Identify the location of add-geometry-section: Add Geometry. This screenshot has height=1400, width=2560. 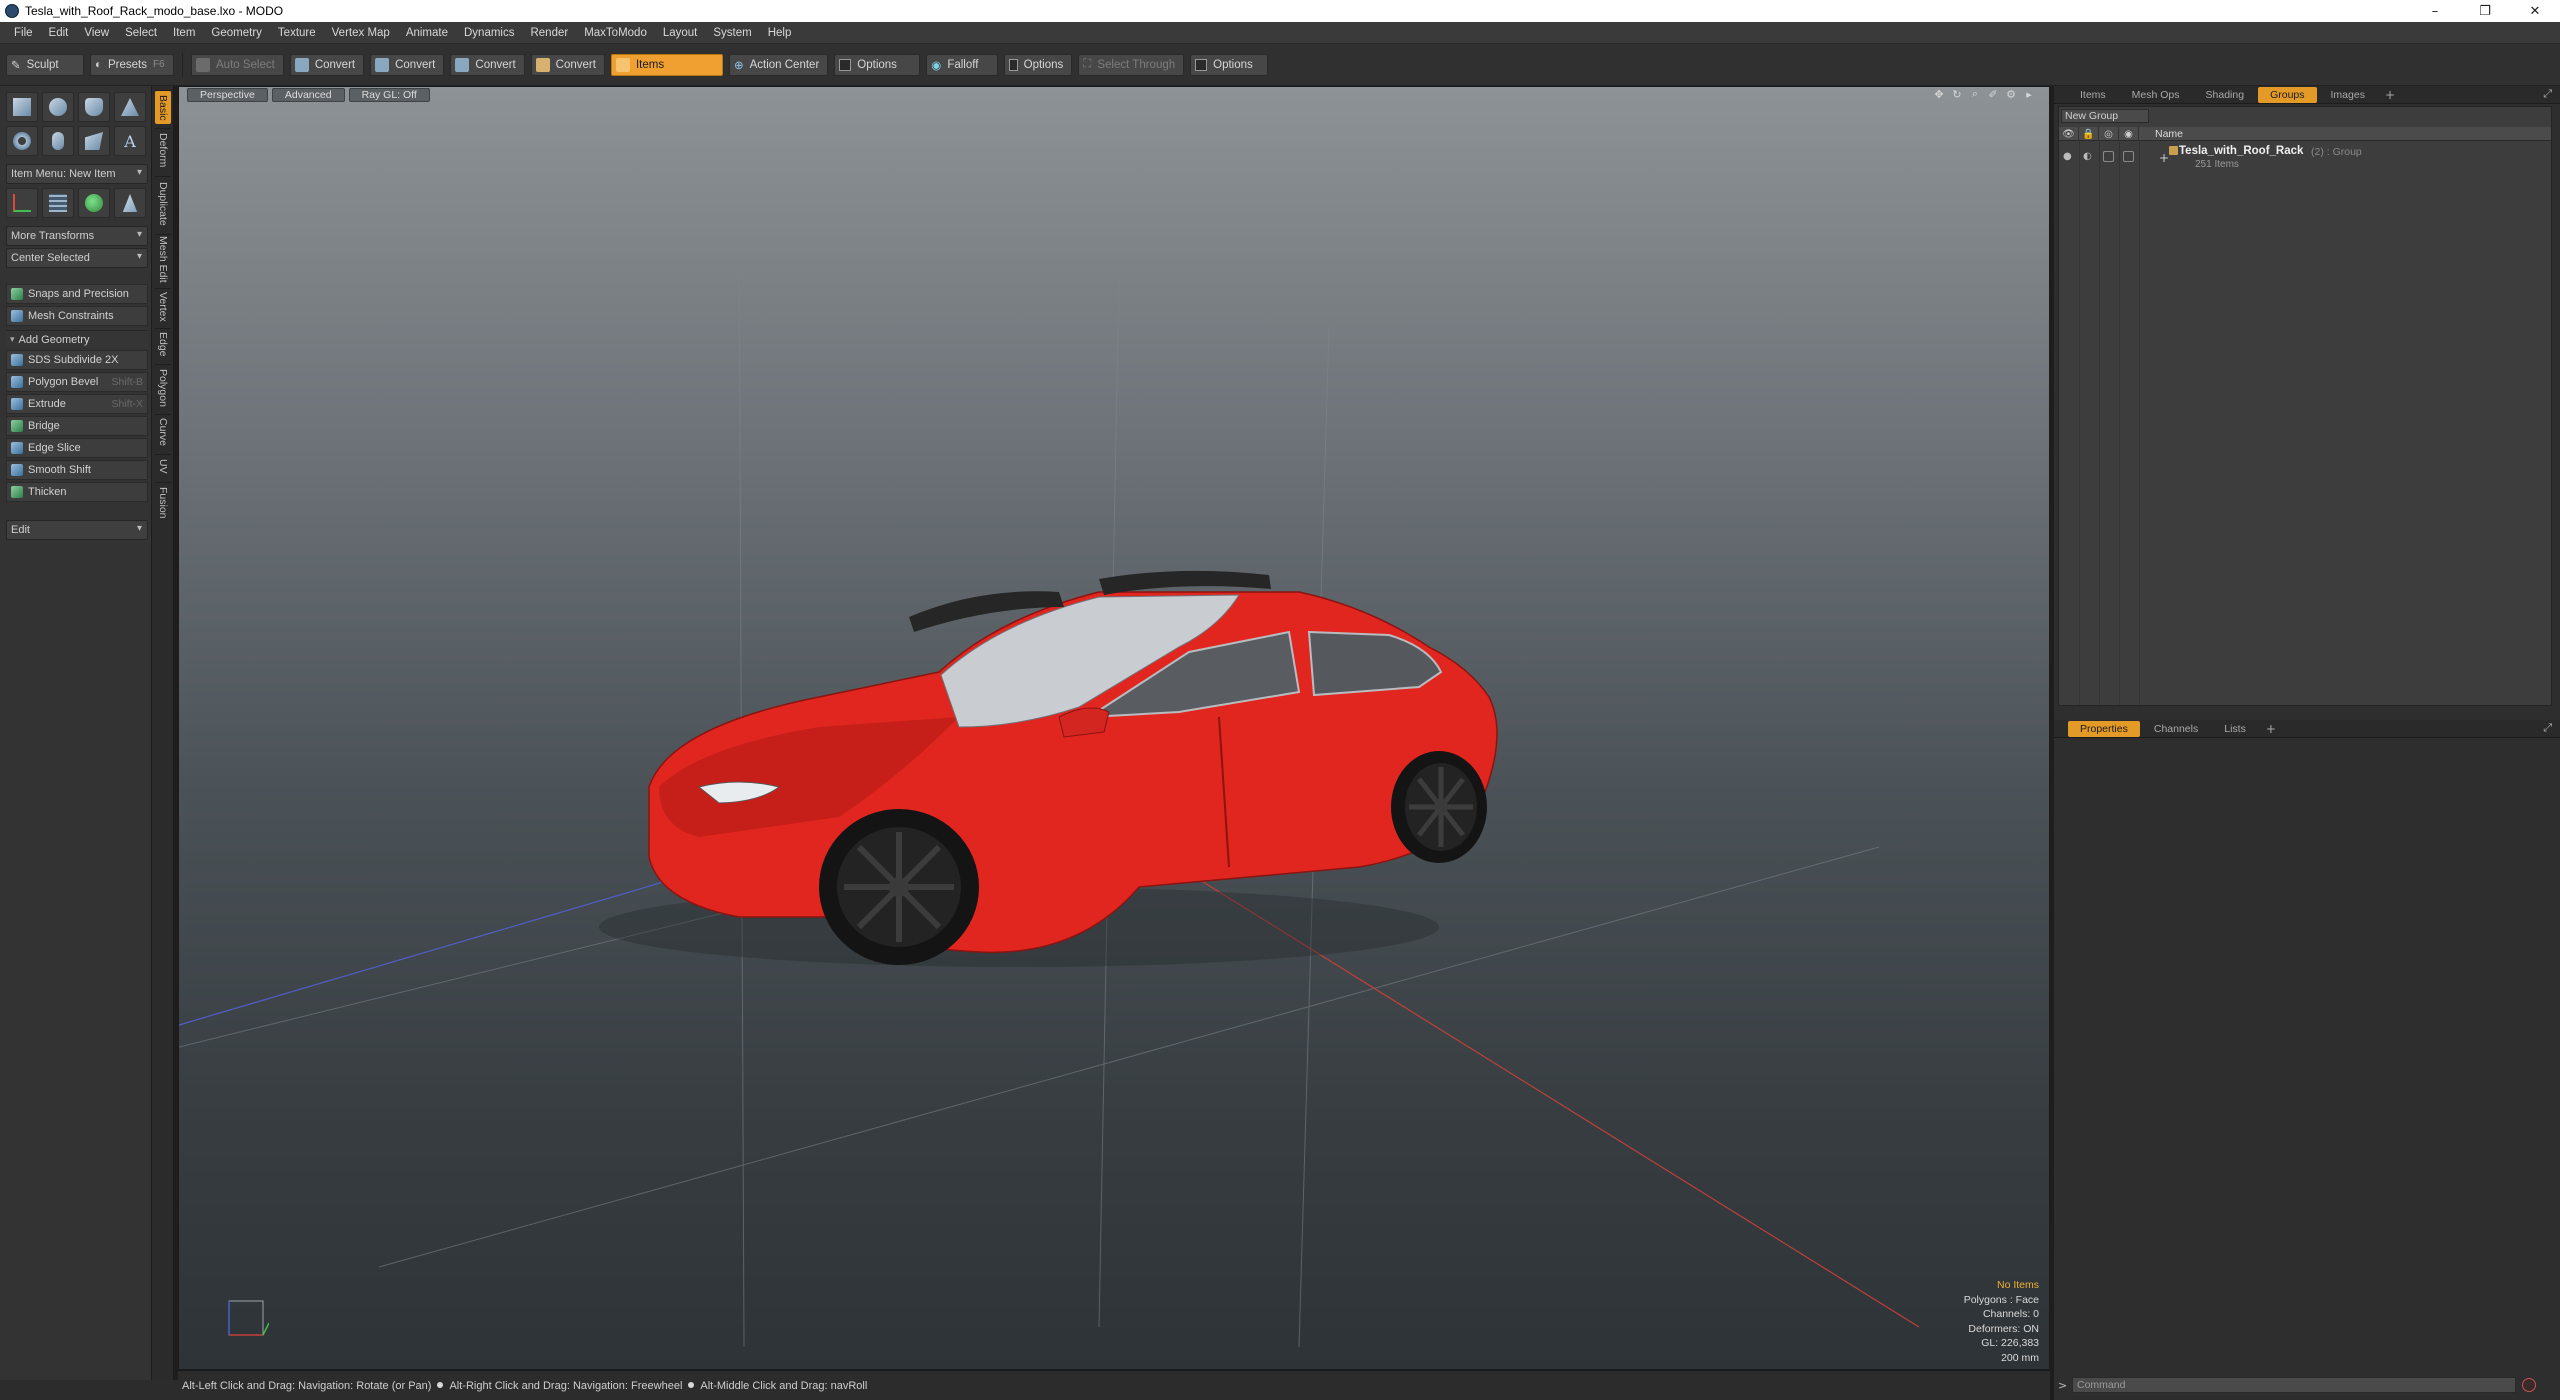
(77, 339).